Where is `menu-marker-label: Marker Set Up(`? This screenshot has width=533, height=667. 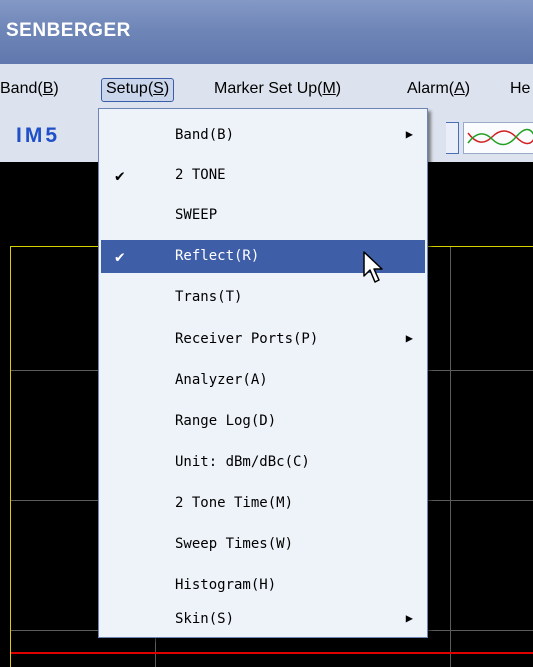
menu-marker-label: Marker Set Up( is located at coordinates (268, 88).